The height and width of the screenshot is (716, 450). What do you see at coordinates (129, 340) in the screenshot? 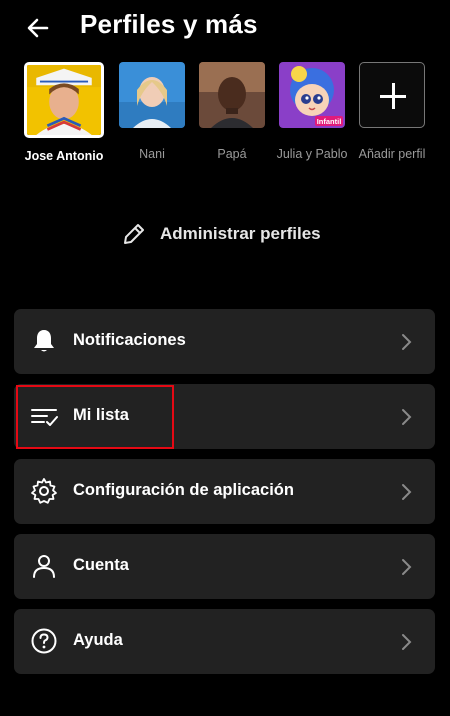
I see `menu-item-label: Notificaciones` at bounding box center [129, 340].